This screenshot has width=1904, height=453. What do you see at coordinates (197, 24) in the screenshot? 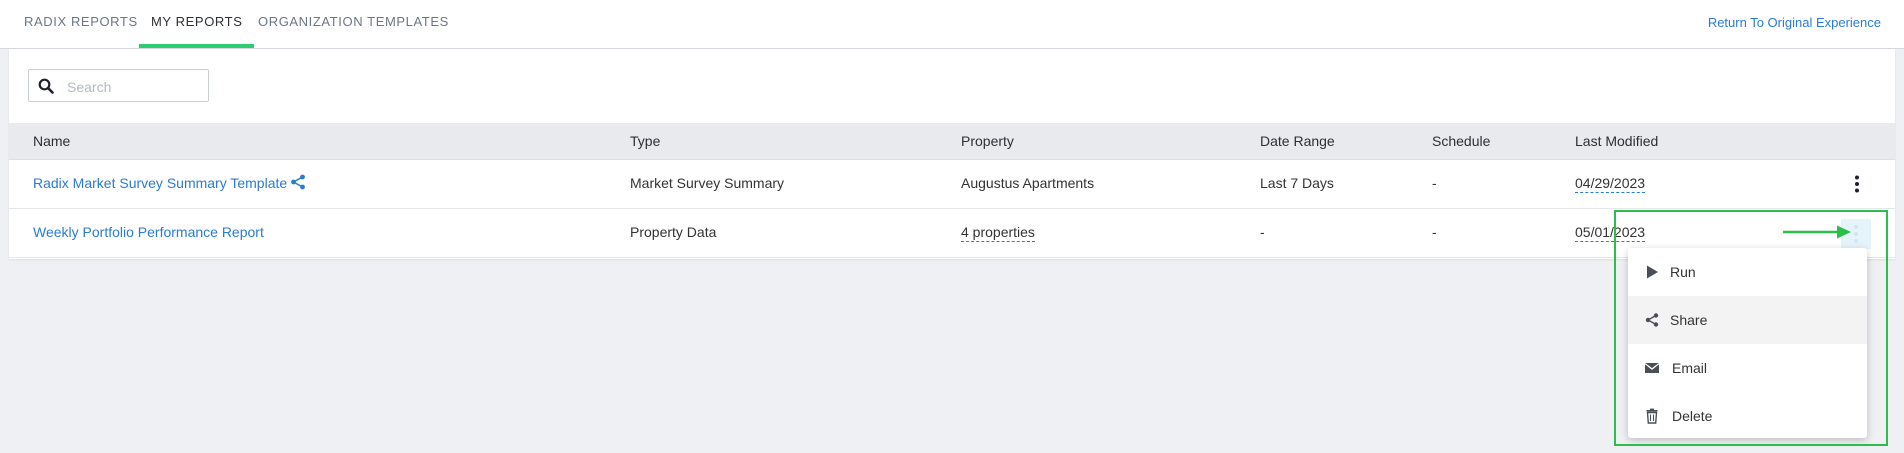
I see `tab-my-reports: MY REPORTS` at bounding box center [197, 24].